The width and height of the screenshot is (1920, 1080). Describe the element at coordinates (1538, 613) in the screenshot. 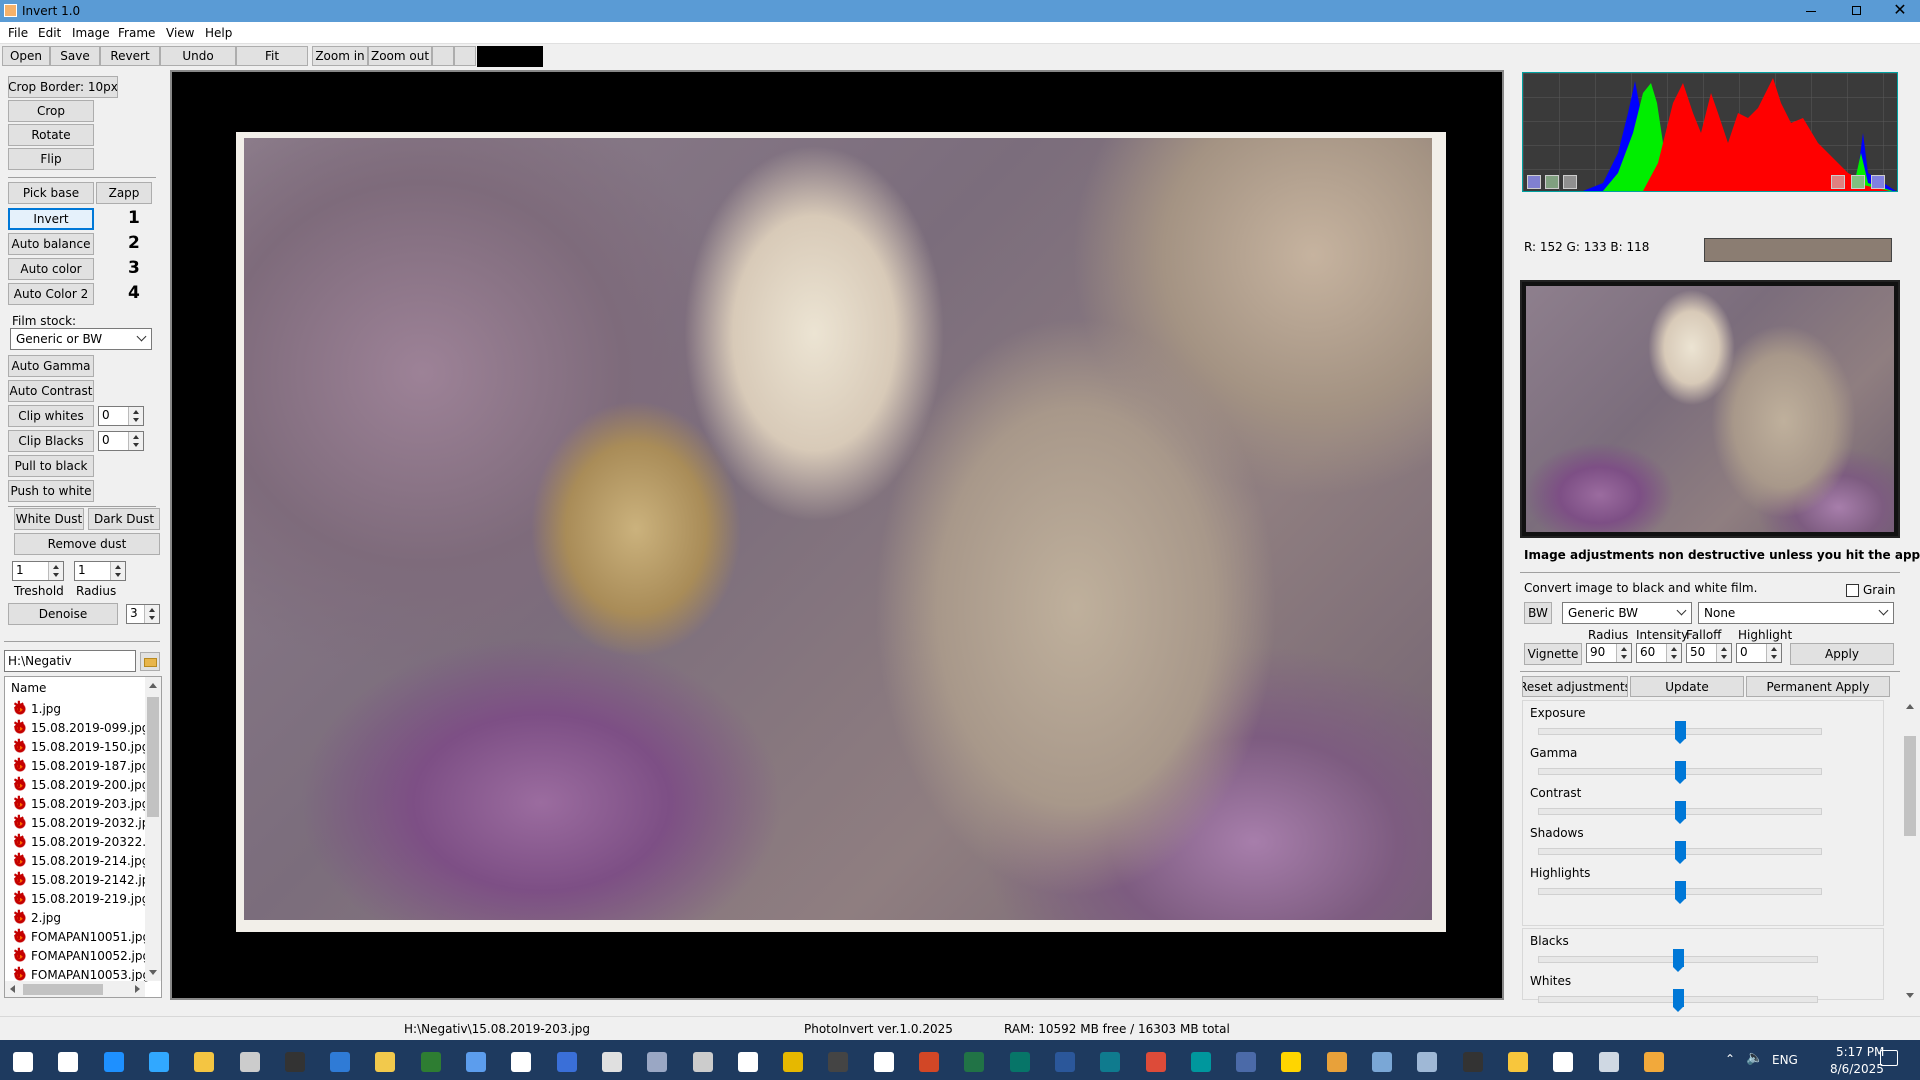

I see `bw-button: BW` at that location.